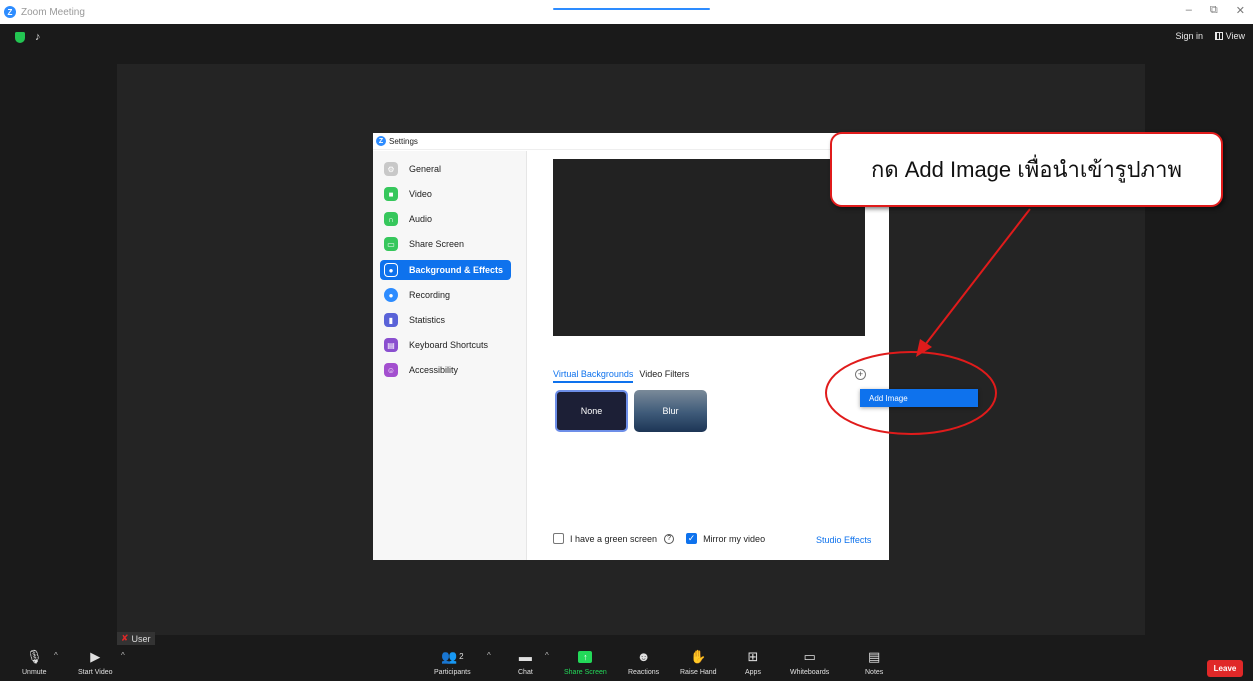 The width and height of the screenshot is (1253, 681). I want to click on add-background-menu: Add Image, so click(919, 398).